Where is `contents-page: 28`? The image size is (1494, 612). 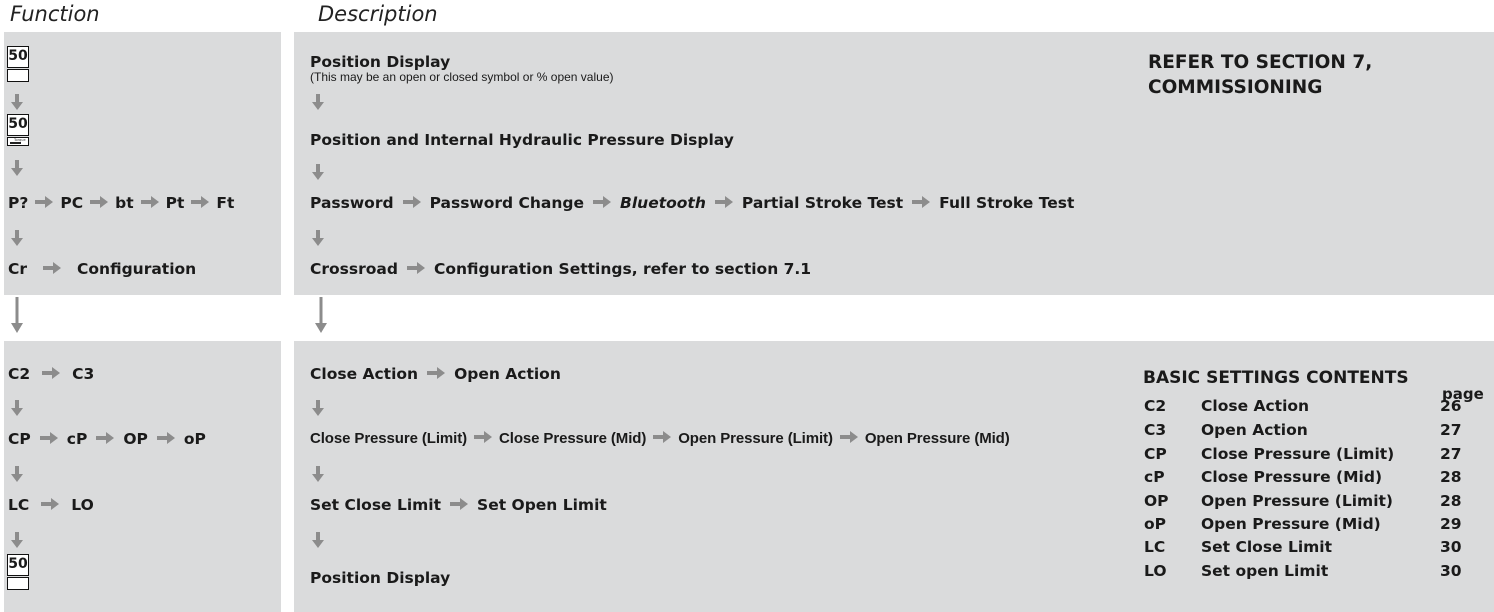
contents-page: 28 is located at coordinates (1451, 477).